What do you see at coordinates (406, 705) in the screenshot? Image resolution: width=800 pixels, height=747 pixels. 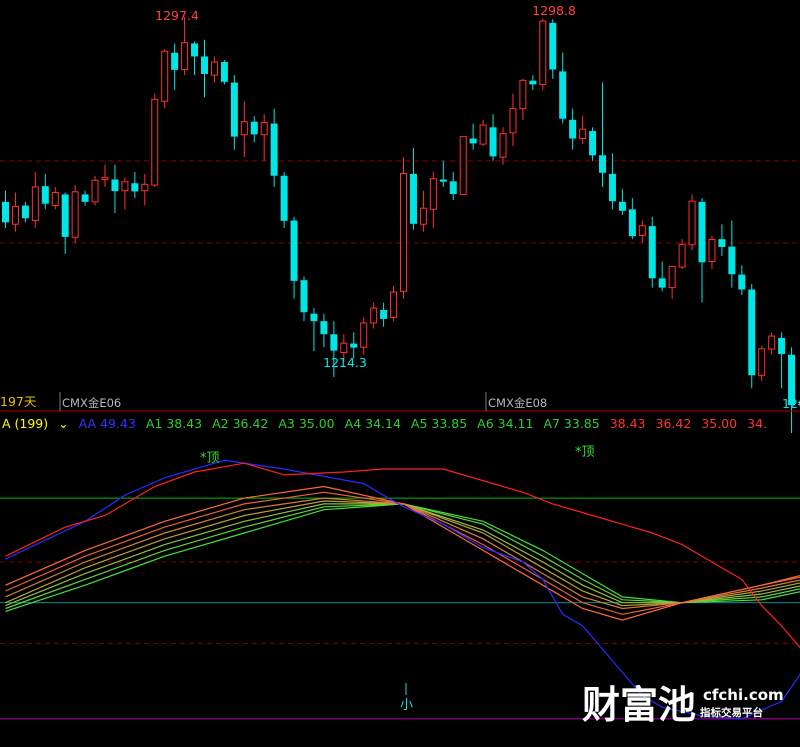 I see `bottom-signal-marker: 小` at bounding box center [406, 705].